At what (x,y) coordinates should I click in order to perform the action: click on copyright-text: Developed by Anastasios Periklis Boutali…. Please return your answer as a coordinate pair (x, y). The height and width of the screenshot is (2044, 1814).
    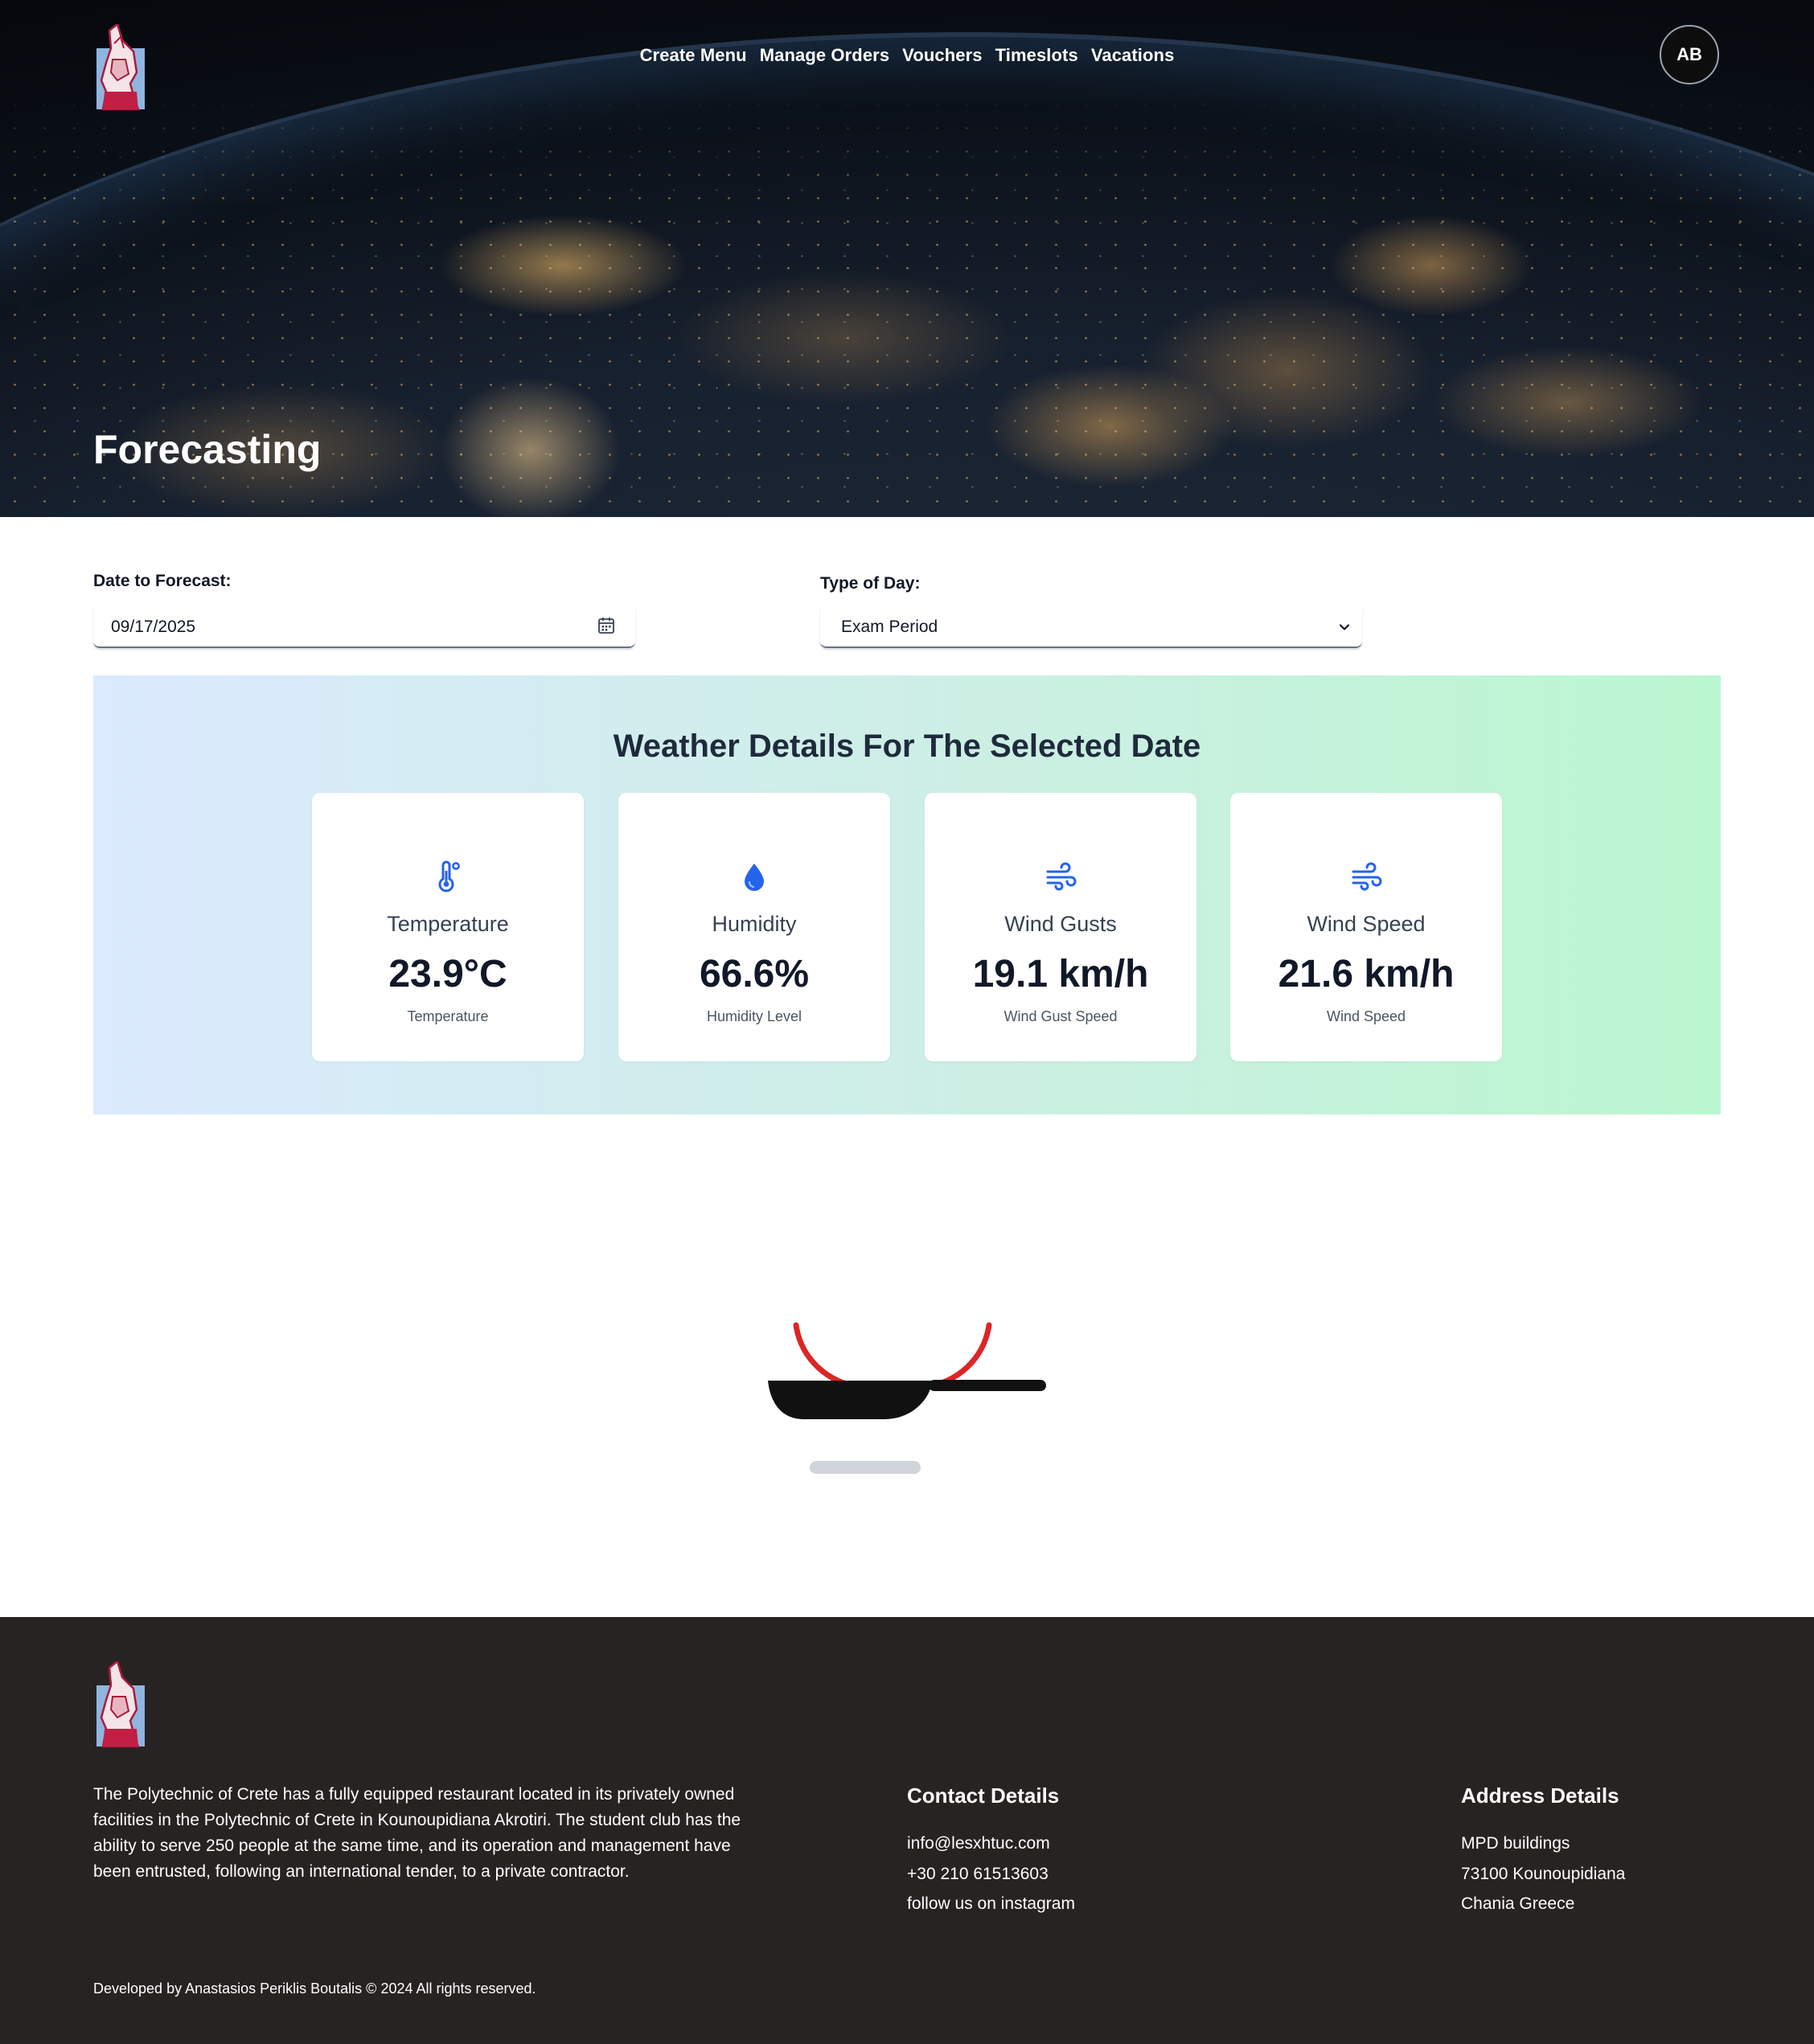
    Looking at the image, I should click on (314, 1988).